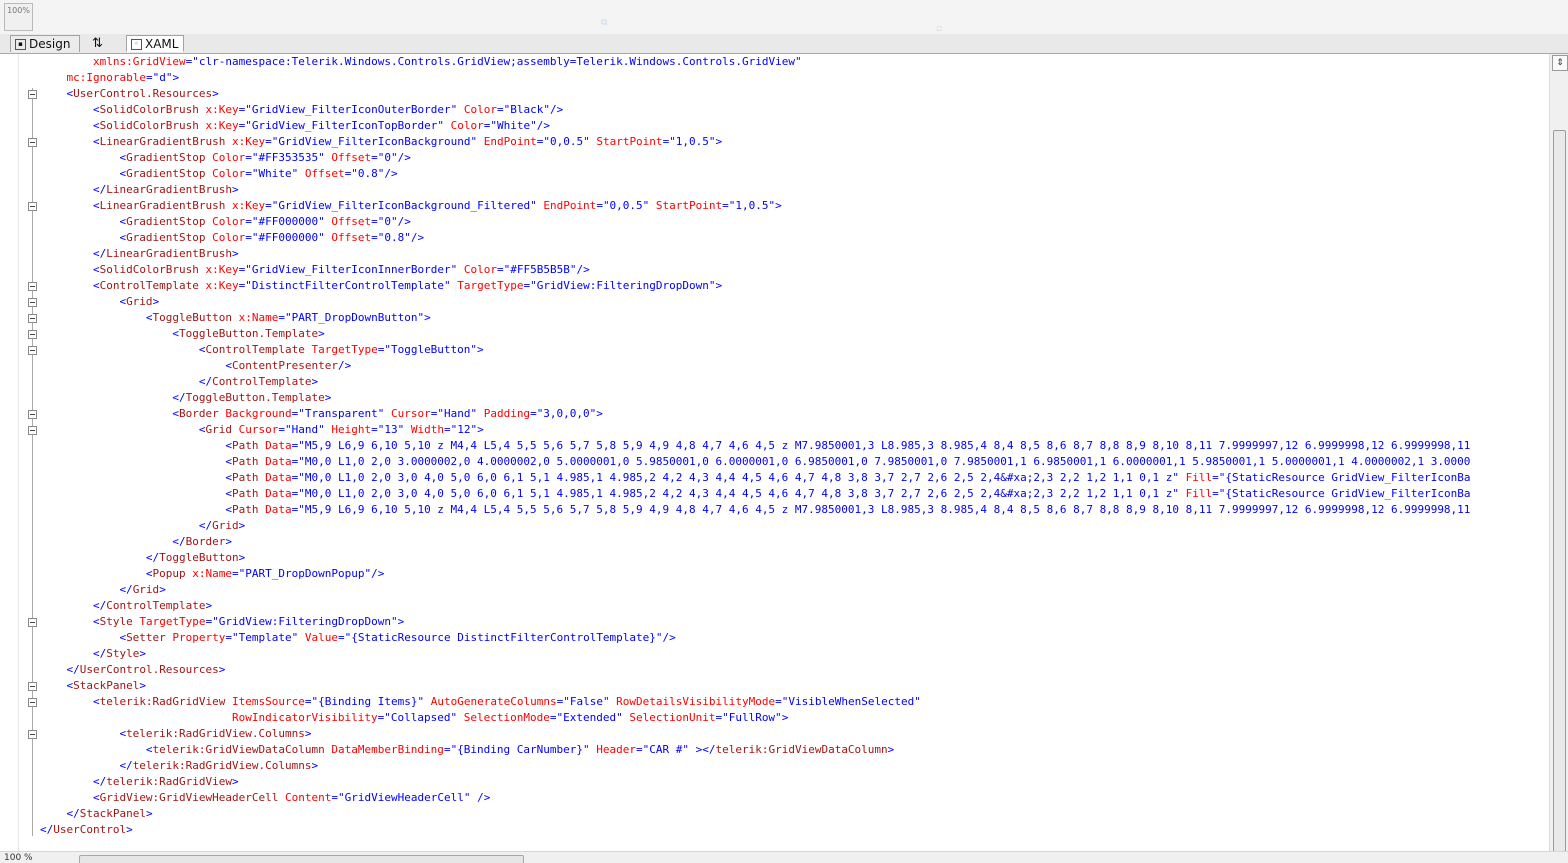 This screenshot has height=863, width=1568. Describe the element at coordinates (215, 733) in the screenshot. I see `code-token: telerik:RadGridView.Columns` at that location.